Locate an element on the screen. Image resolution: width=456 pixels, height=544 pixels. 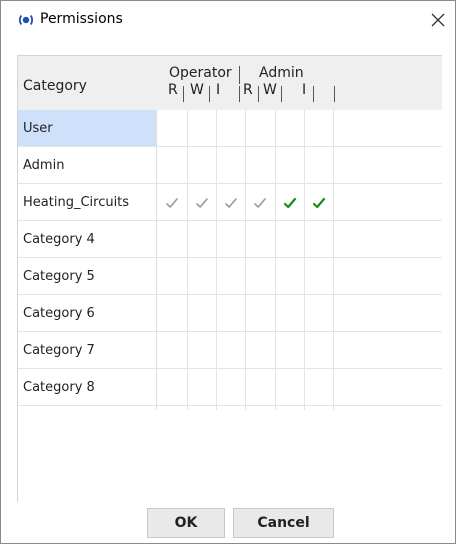
operator-read-header: R is located at coordinates (173, 90).